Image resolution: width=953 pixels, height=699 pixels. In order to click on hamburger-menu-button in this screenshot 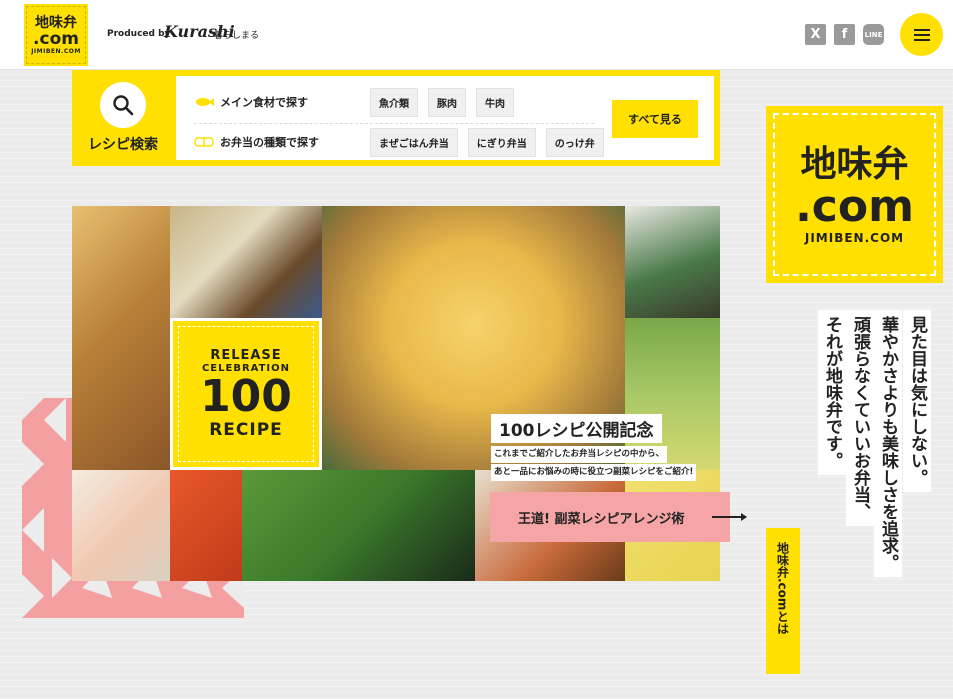, I will do `click(921, 34)`.